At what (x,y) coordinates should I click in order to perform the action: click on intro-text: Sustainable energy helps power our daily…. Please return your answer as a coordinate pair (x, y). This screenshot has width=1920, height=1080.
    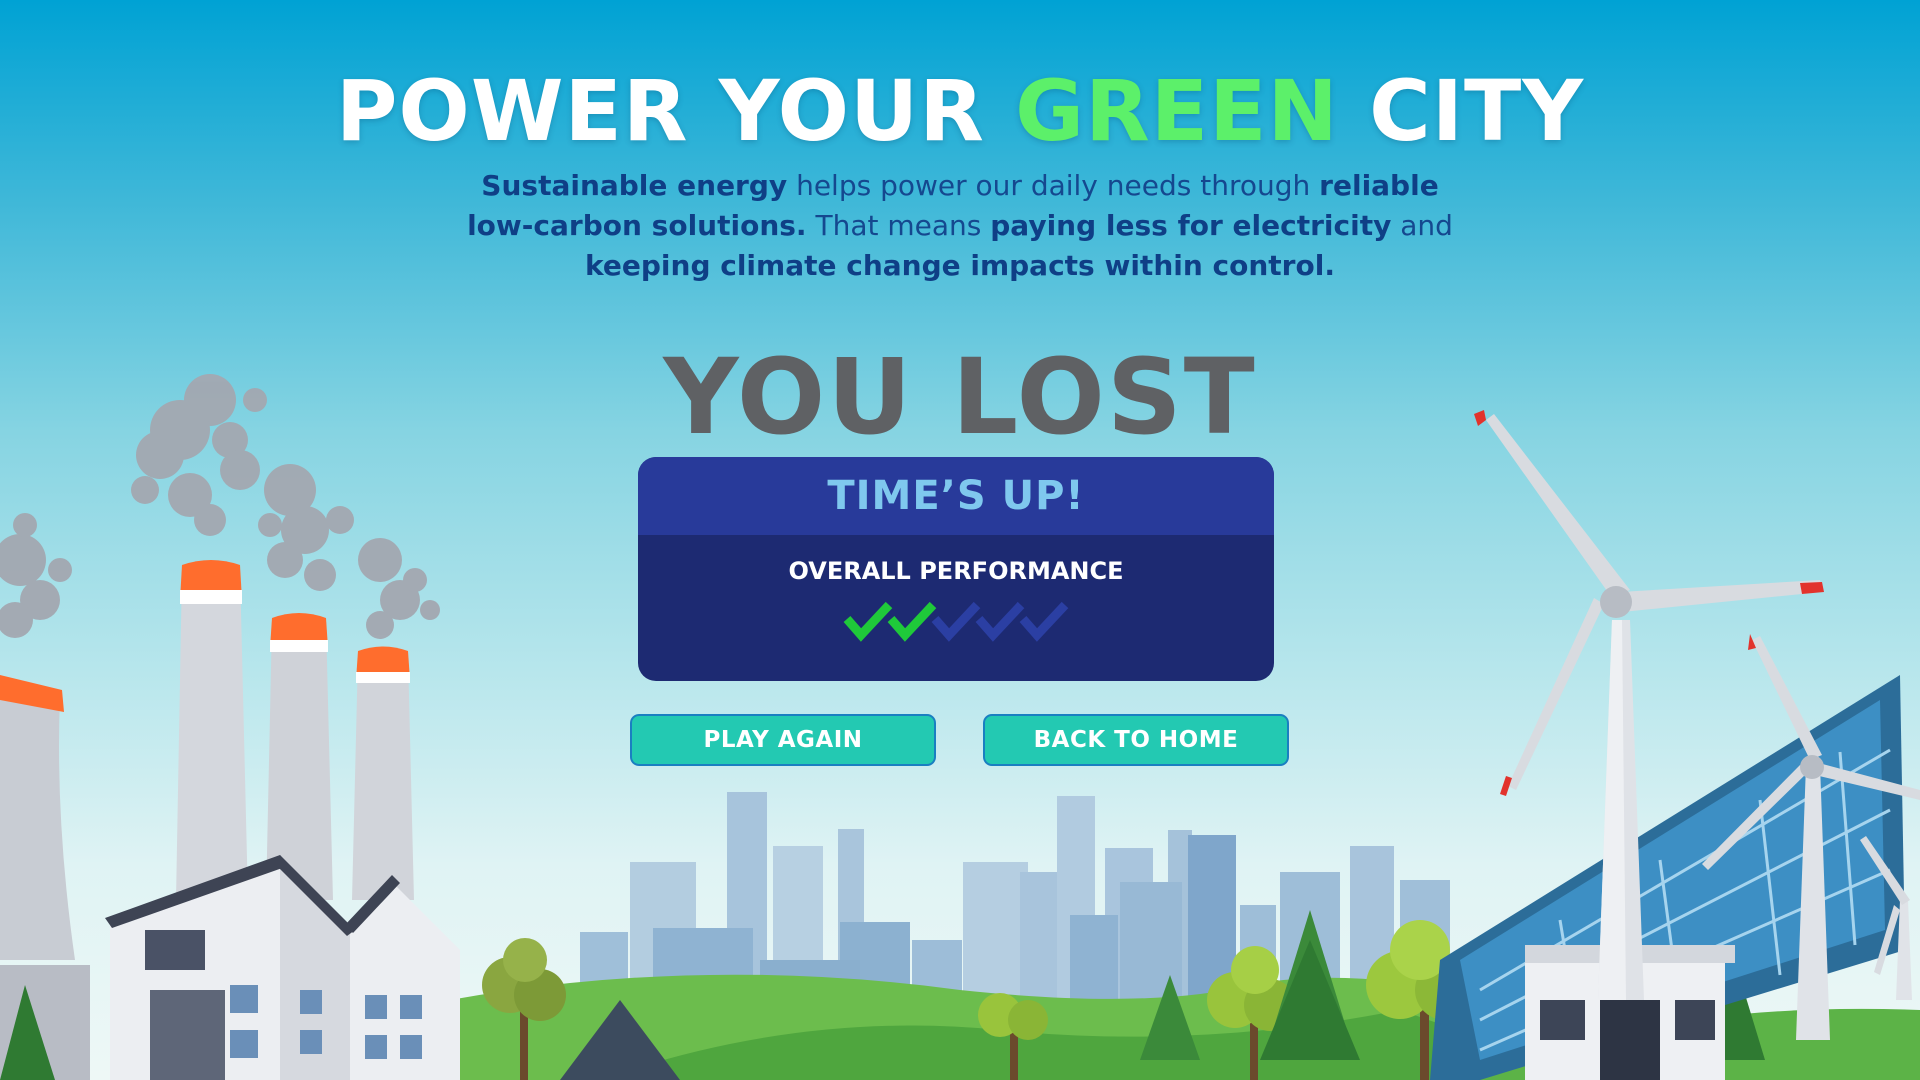
    Looking at the image, I should click on (960, 226).